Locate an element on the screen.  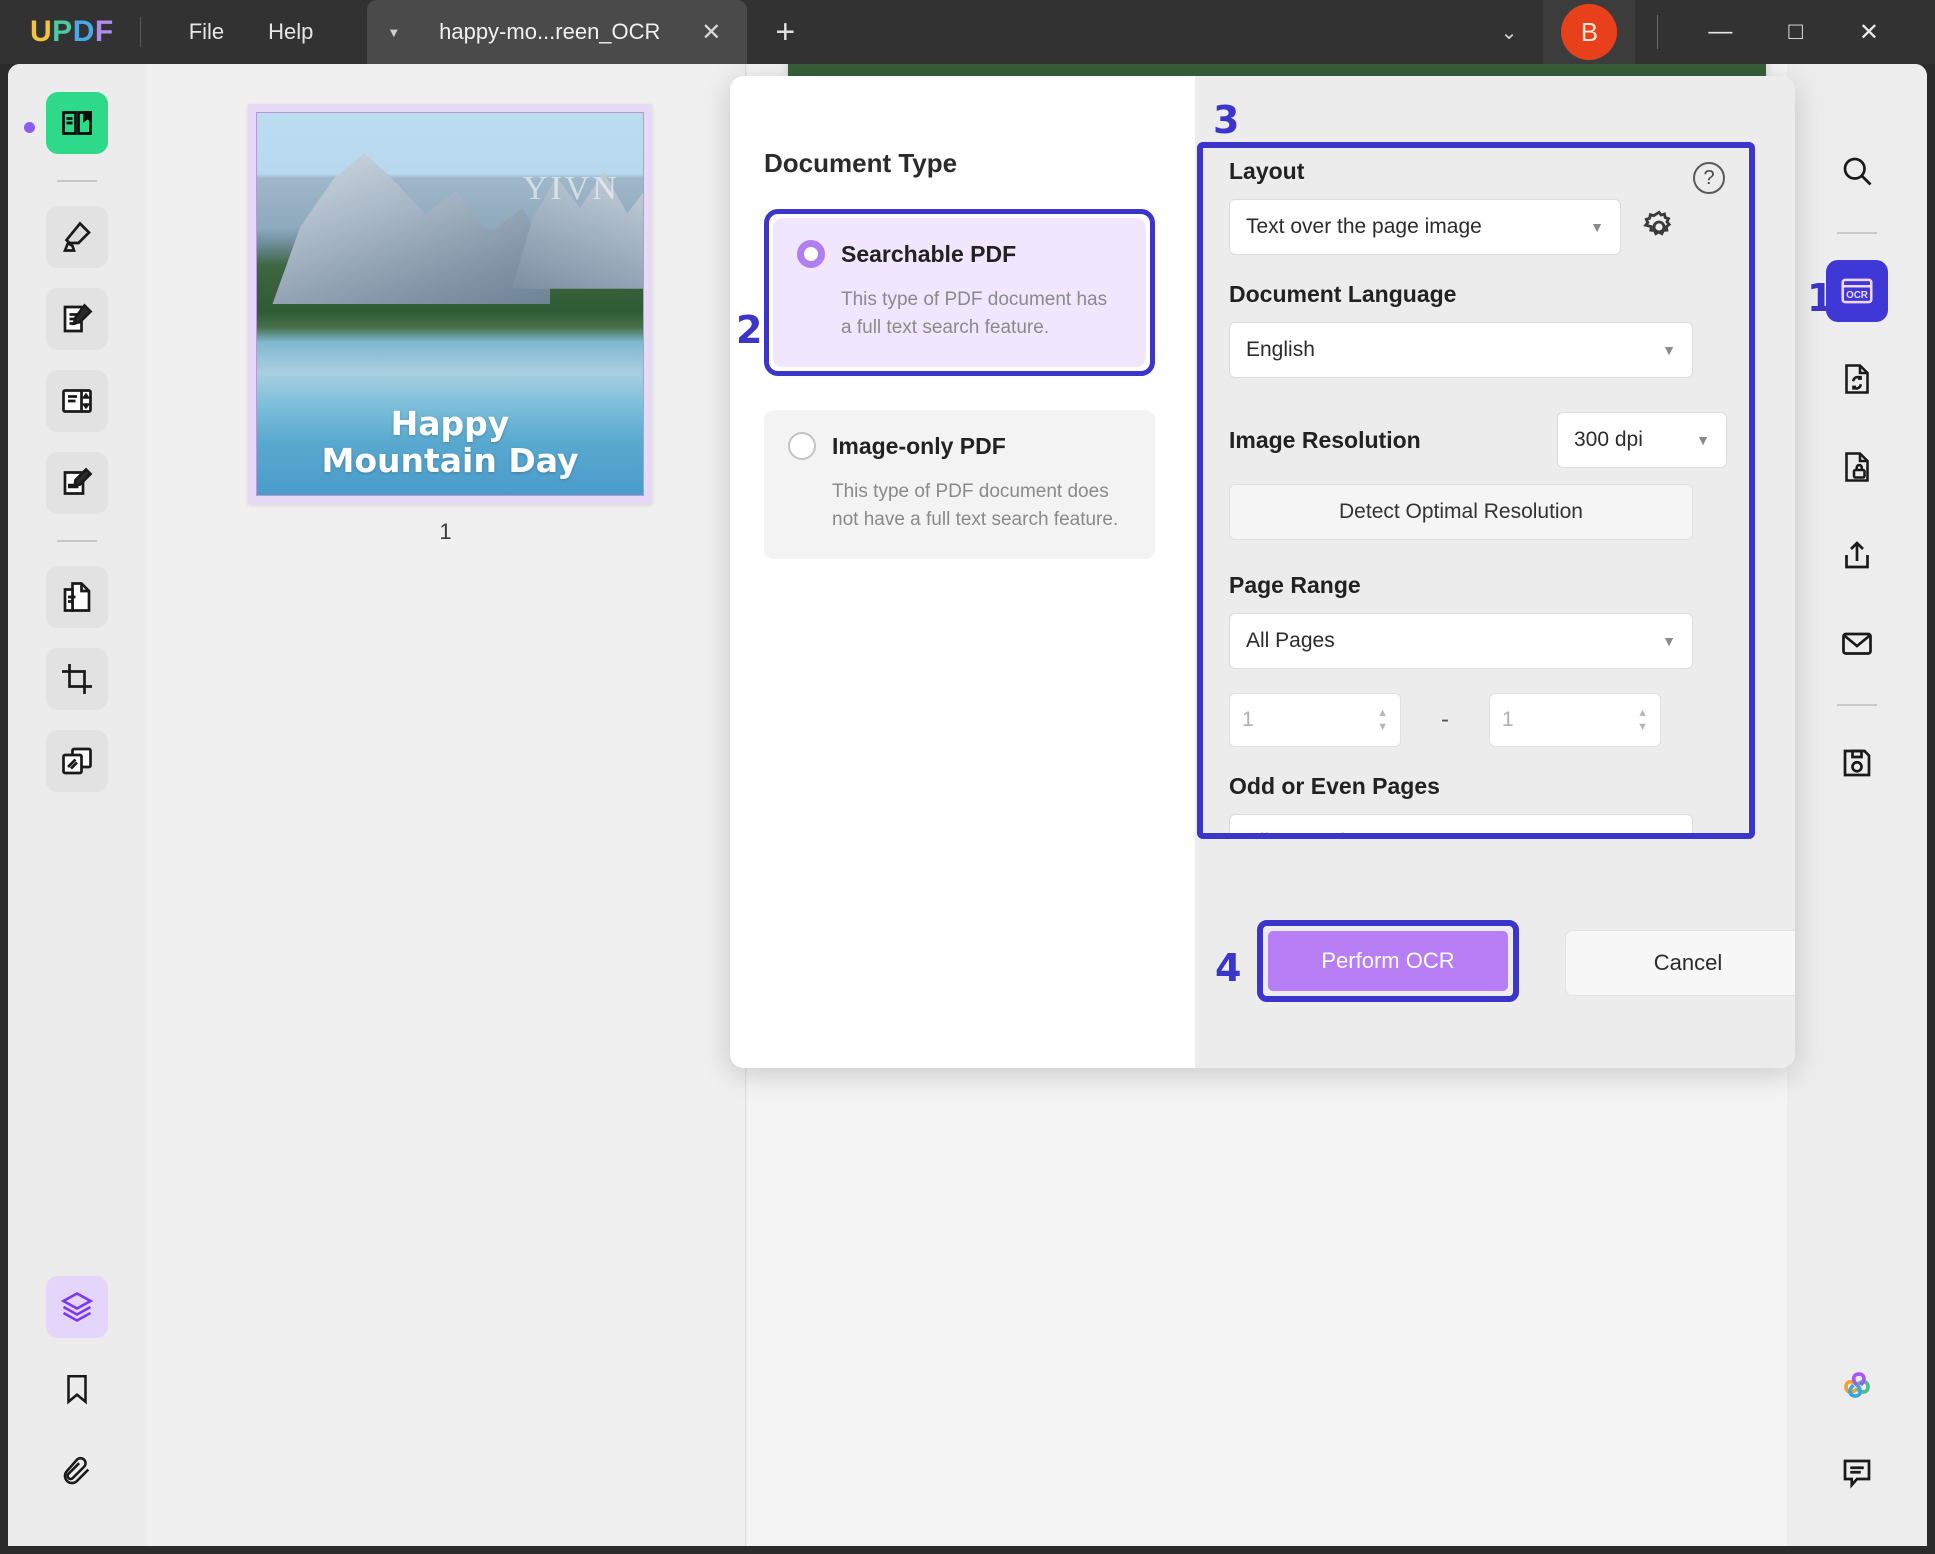
layout-row: Text over the page image ▼ is located at coordinates (1478, 227).